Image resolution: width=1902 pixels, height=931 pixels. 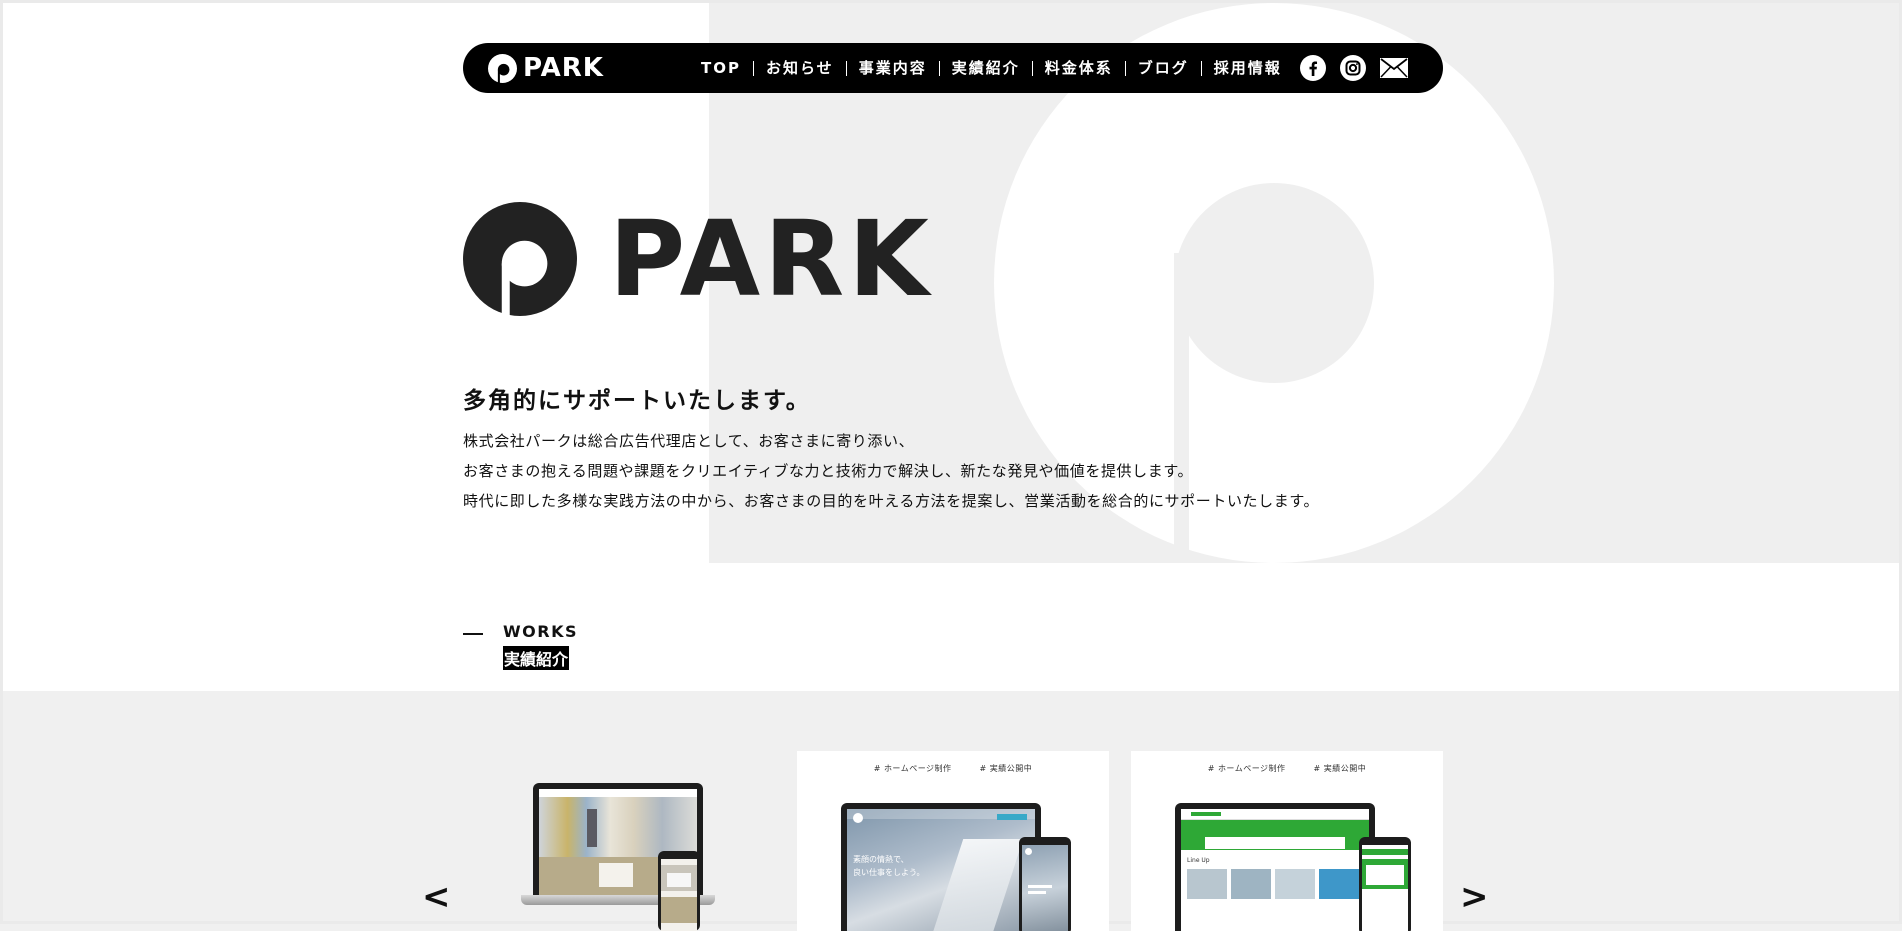 I want to click on laptop-mockup: 素顔の情熱で、 良い仕事をしよう。, so click(x=941, y=867).